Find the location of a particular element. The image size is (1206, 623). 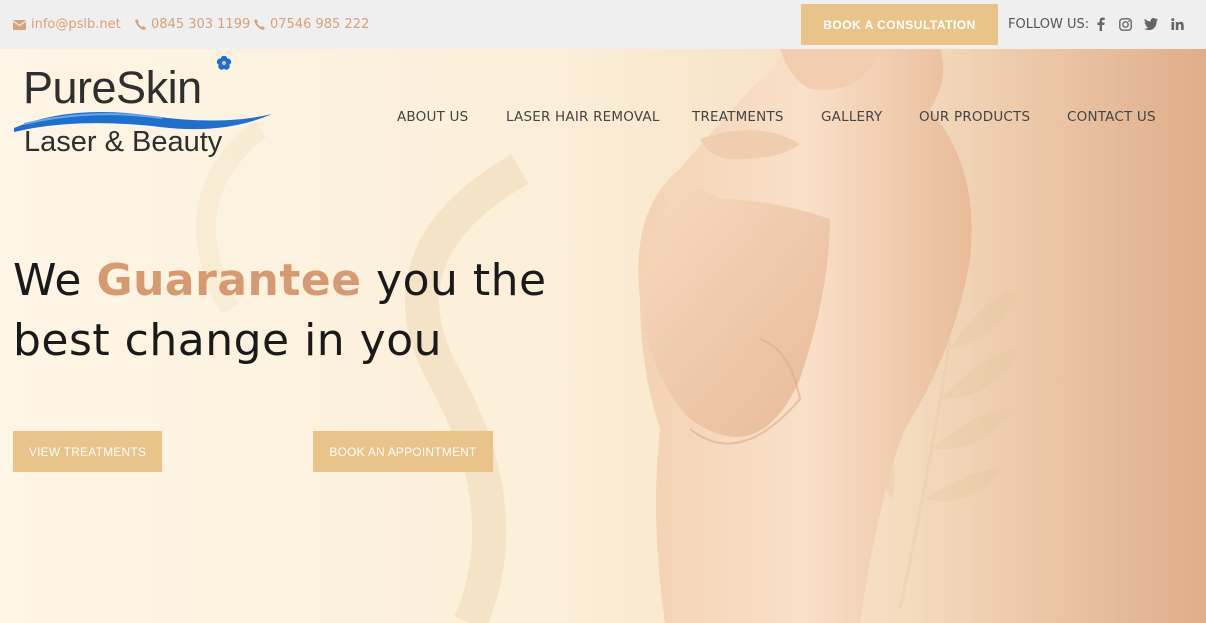

nav-contact-us: CONTACT US is located at coordinates (1111, 117).